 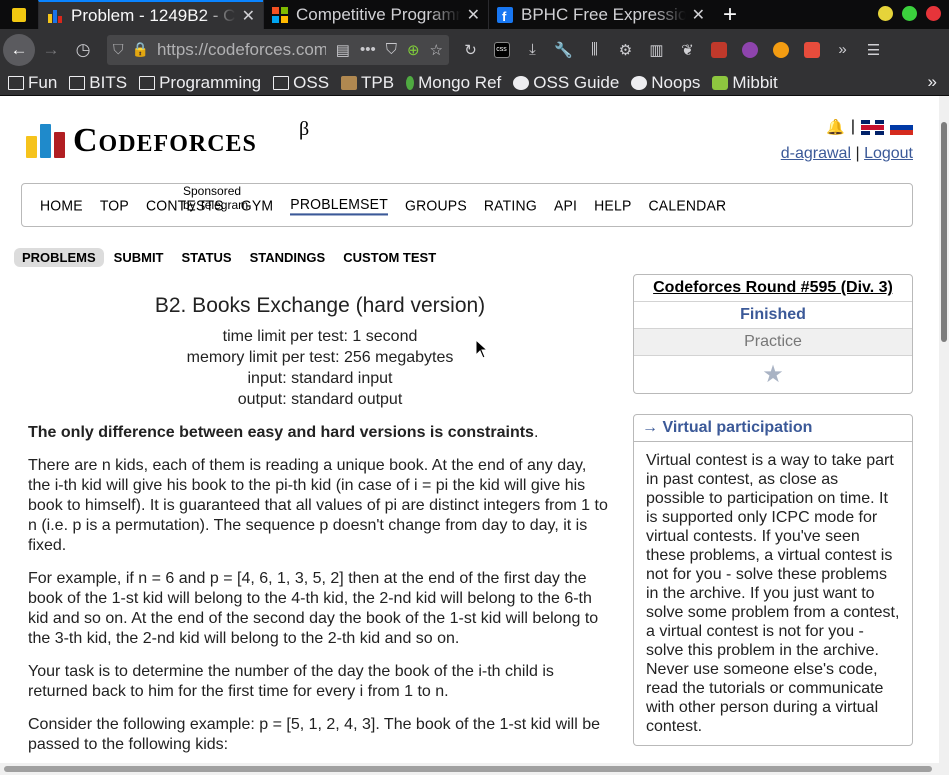 I want to click on pinned-tab, so click(x=19, y=14).